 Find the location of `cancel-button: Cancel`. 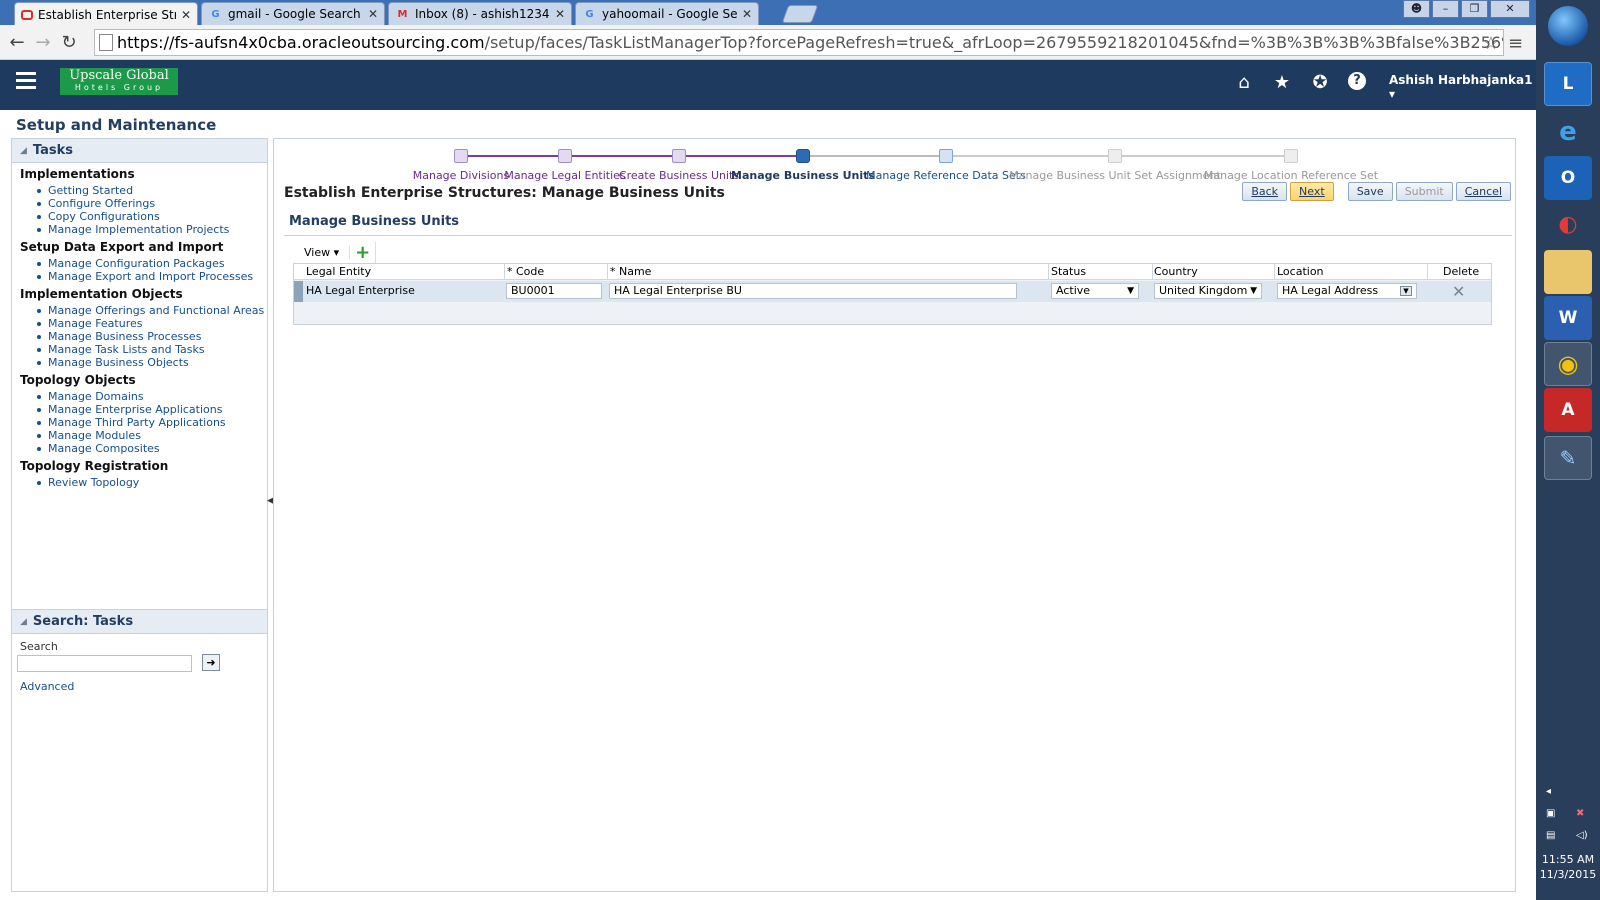

cancel-button: Cancel is located at coordinates (1483, 191).